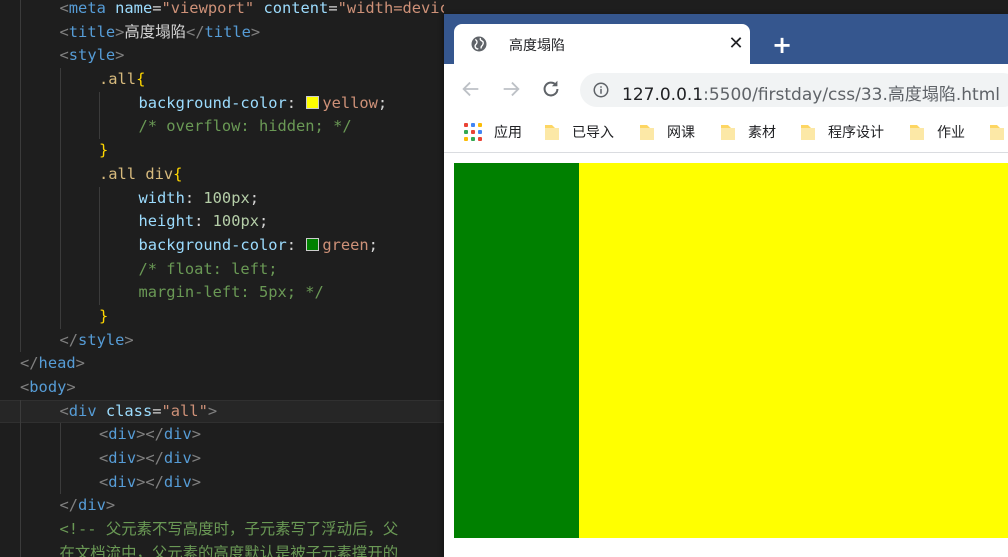  I want to click on code-token: 100px, so click(235, 221).